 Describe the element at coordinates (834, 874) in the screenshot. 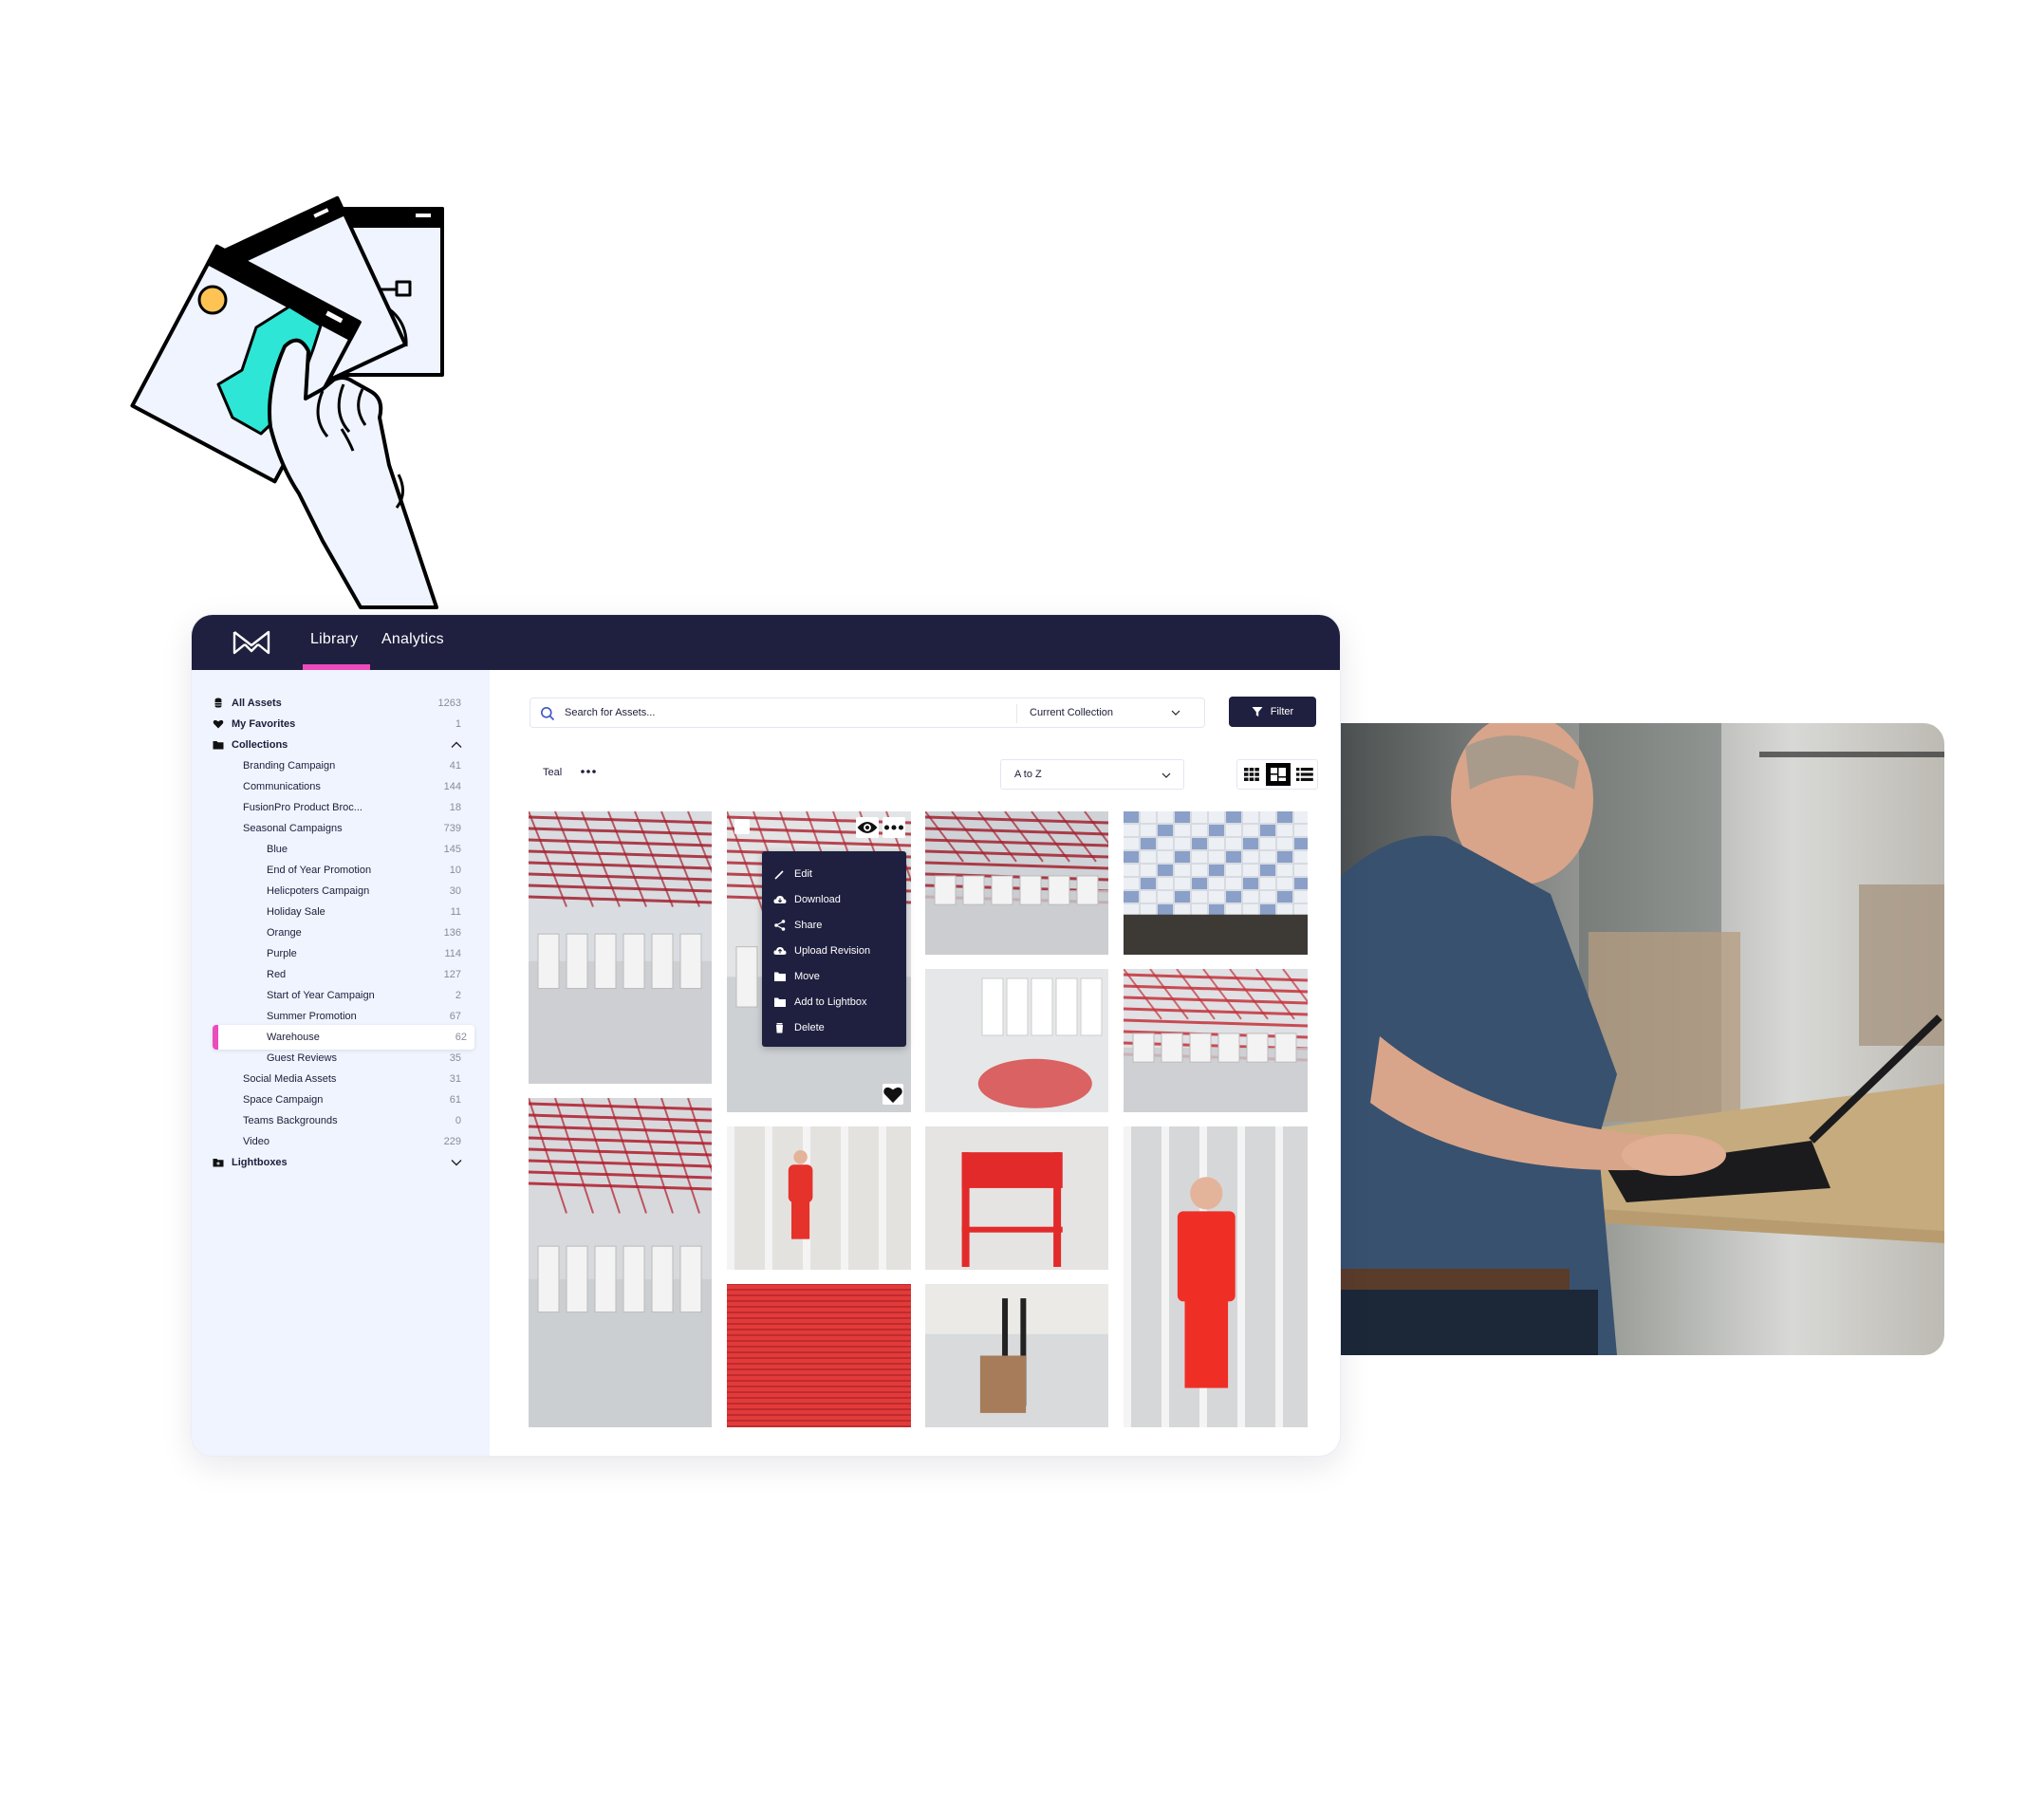

I see `context-menu-item-edit: Edit` at that location.